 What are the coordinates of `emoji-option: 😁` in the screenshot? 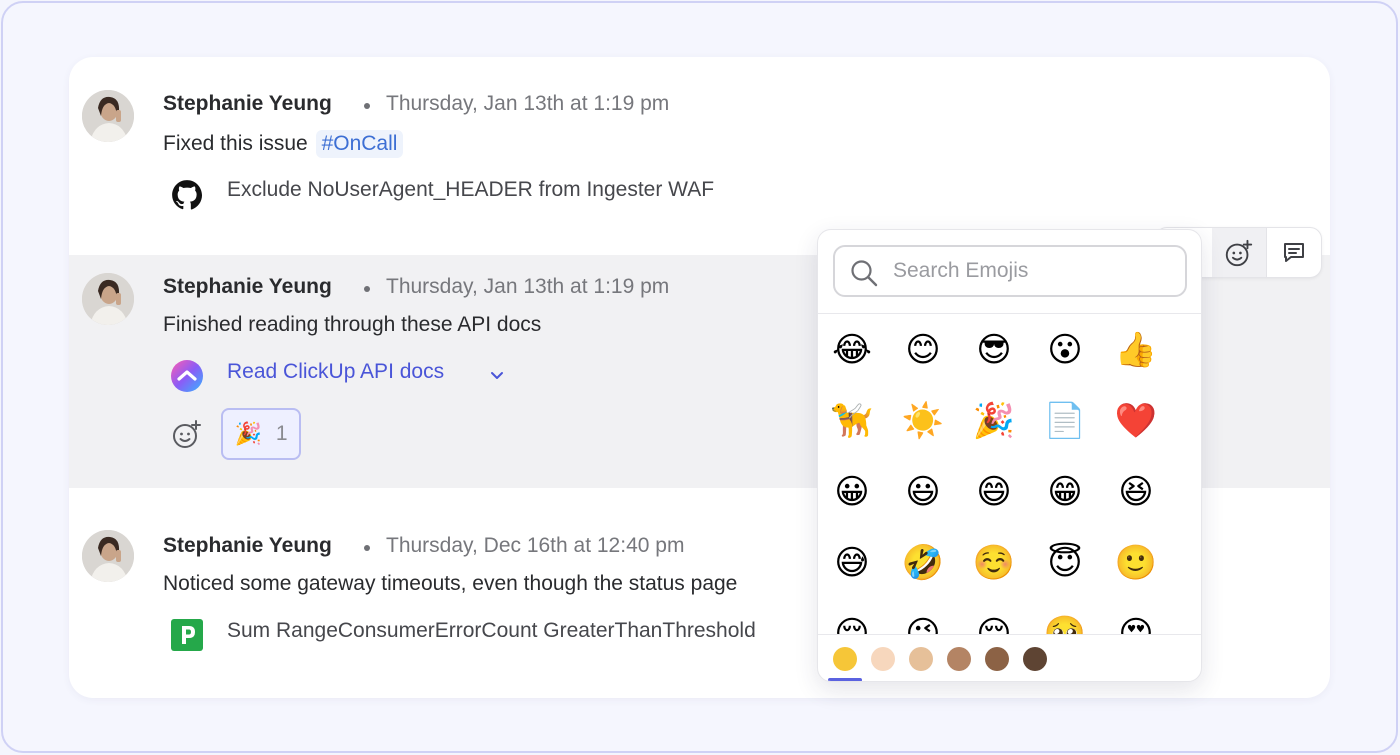 It's located at (1065, 492).